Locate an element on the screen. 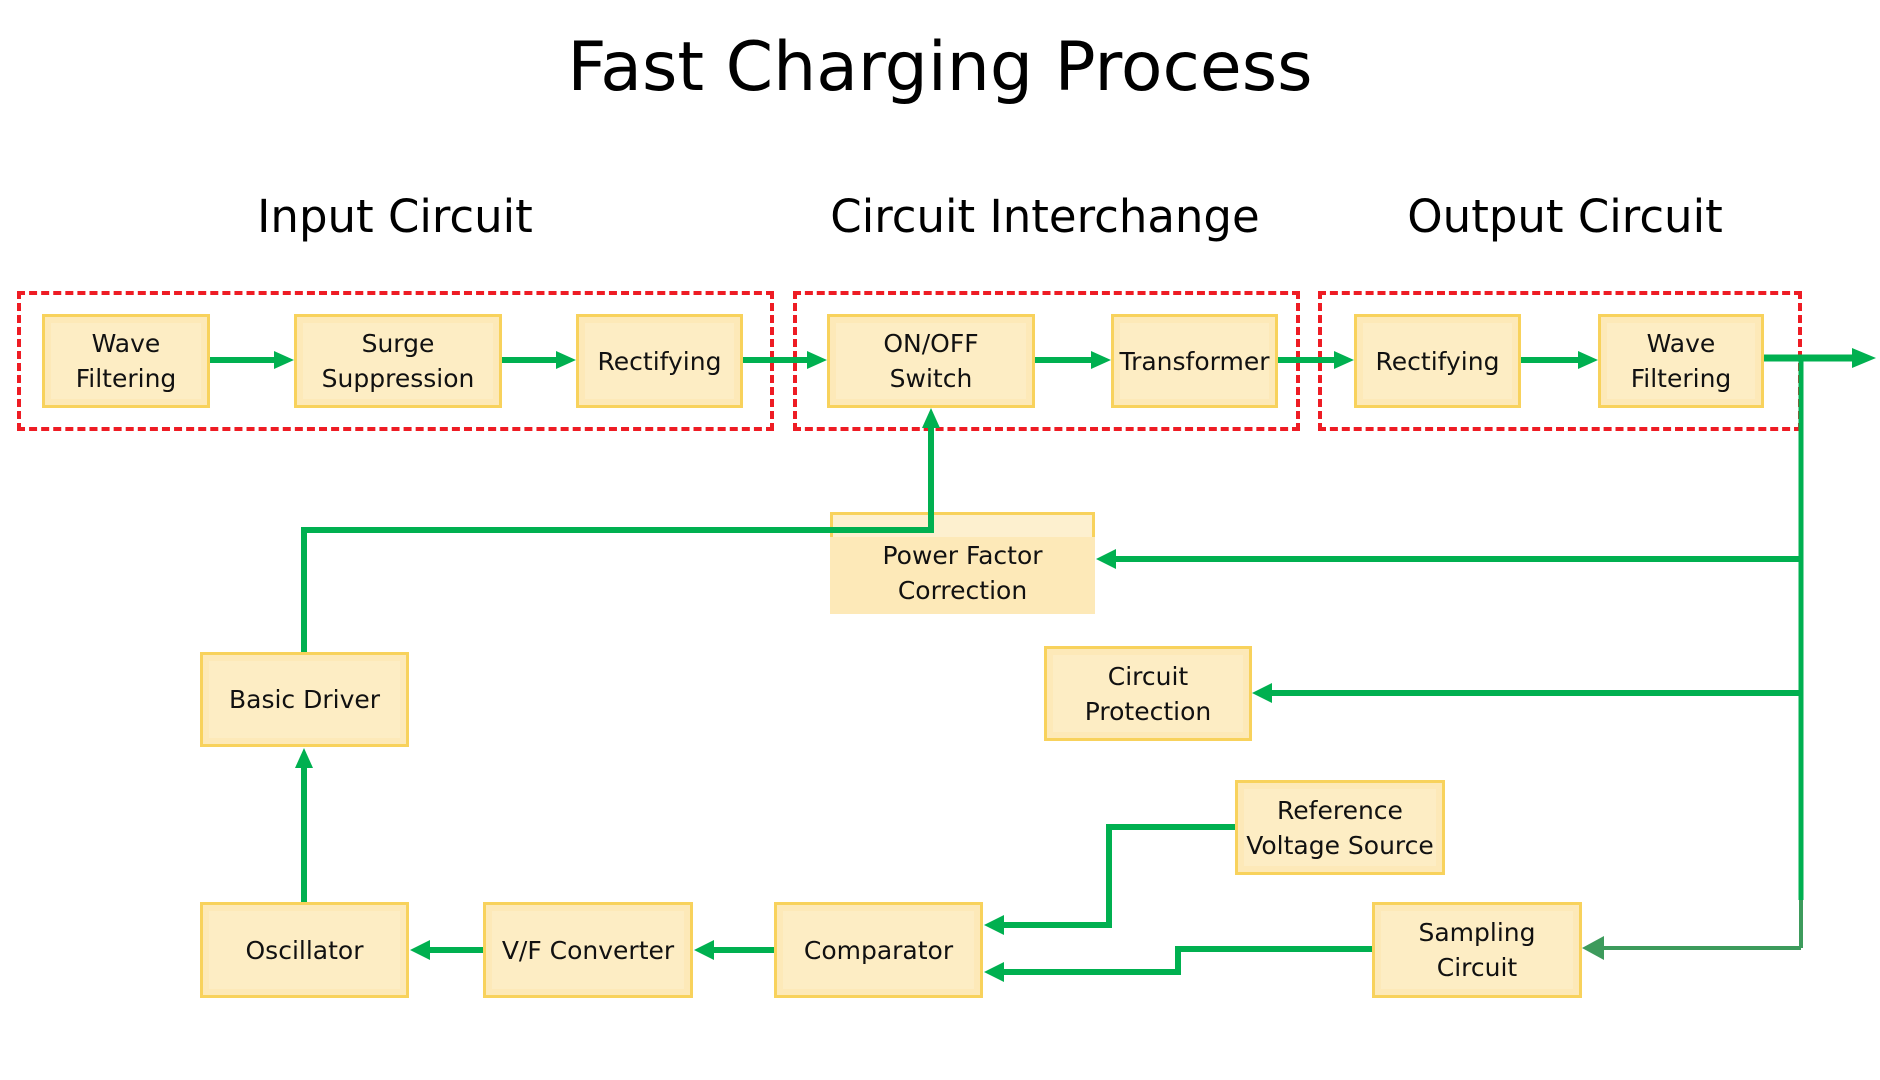 The width and height of the screenshot is (1880, 1080). block-comparator: Comparator is located at coordinates (878, 950).